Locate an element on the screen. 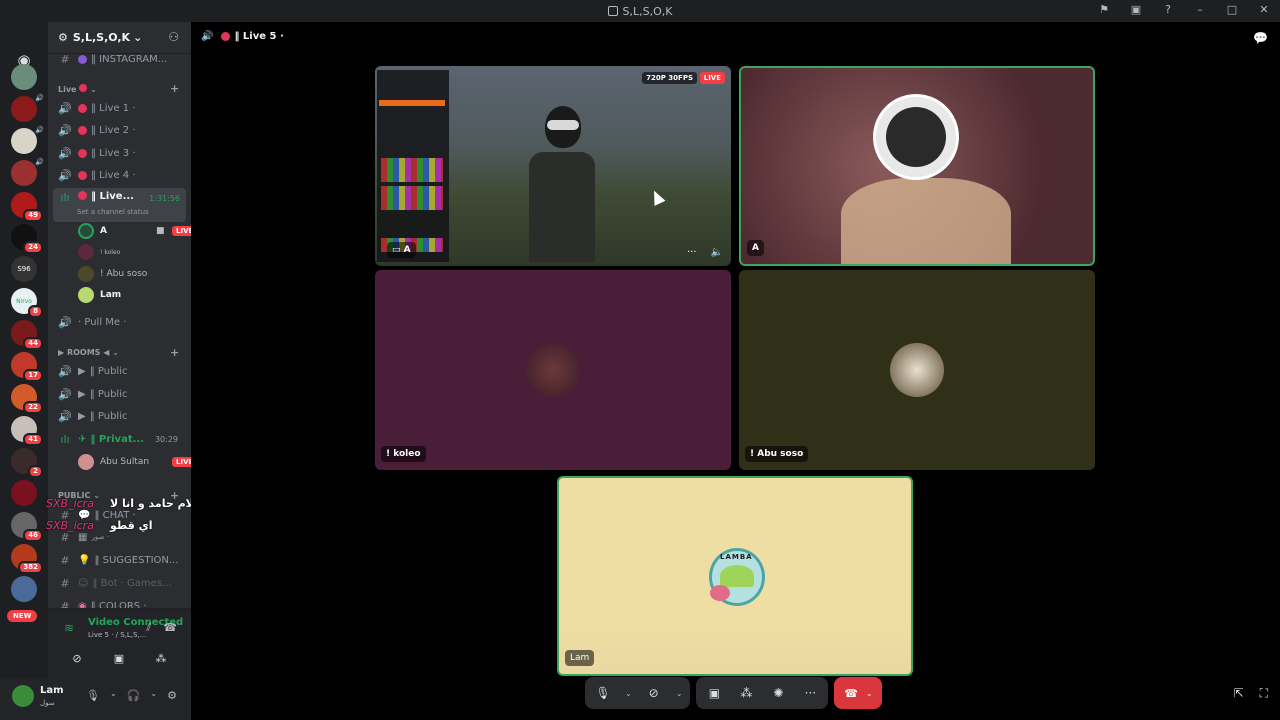  flag-icon: ⚑ is located at coordinates (1104, 9).